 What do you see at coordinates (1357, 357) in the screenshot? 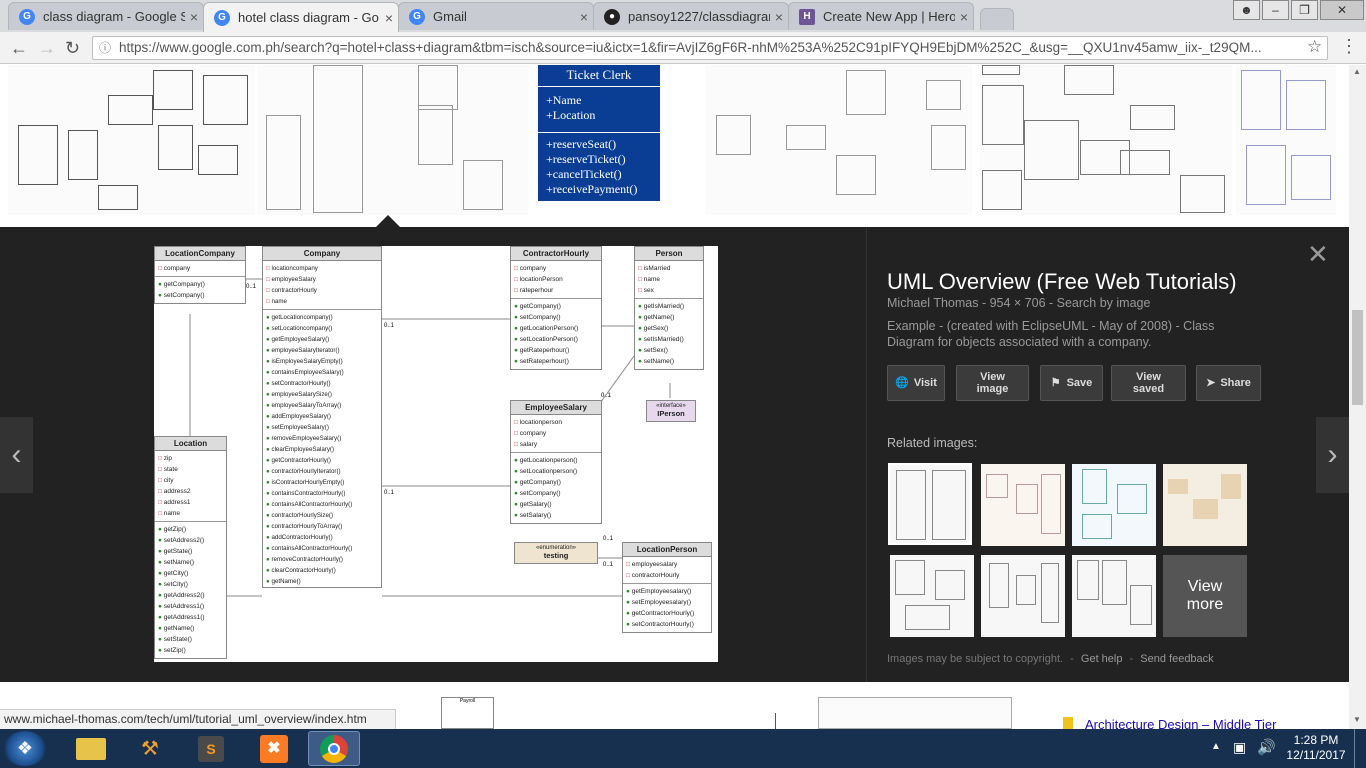
I see `scroll-thumb` at bounding box center [1357, 357].